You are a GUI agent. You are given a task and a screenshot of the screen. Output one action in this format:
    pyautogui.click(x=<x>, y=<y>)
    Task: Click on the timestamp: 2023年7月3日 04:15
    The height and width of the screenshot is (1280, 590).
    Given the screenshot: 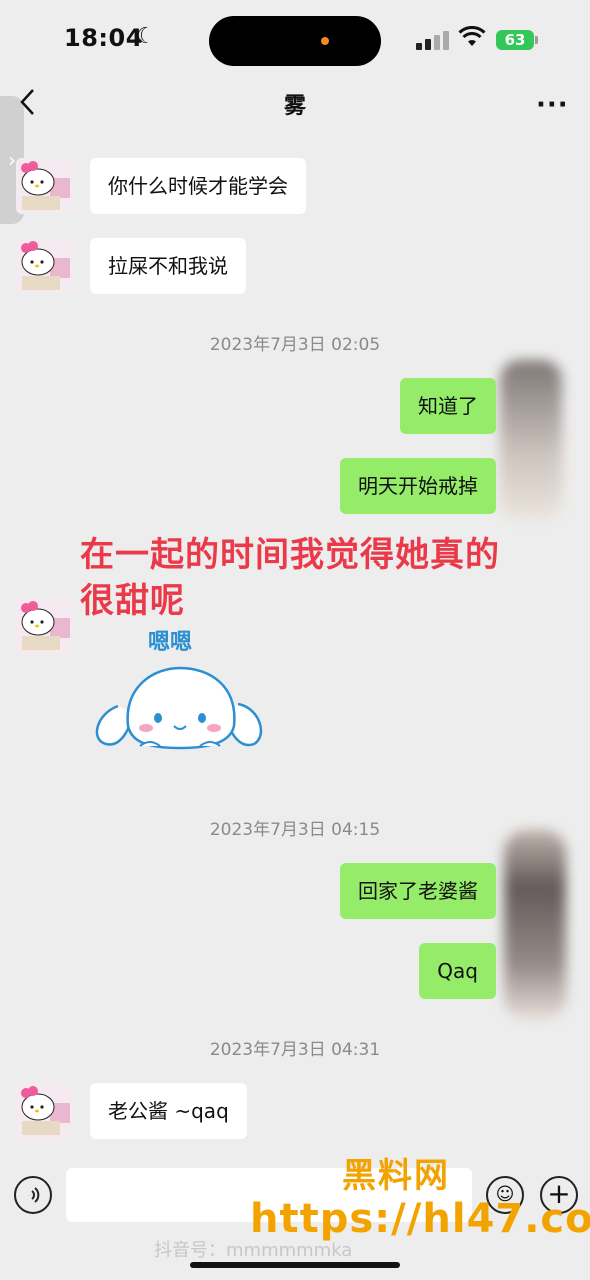 What is the action you would take?
    pyautogui.click(x=295, y=830)
    